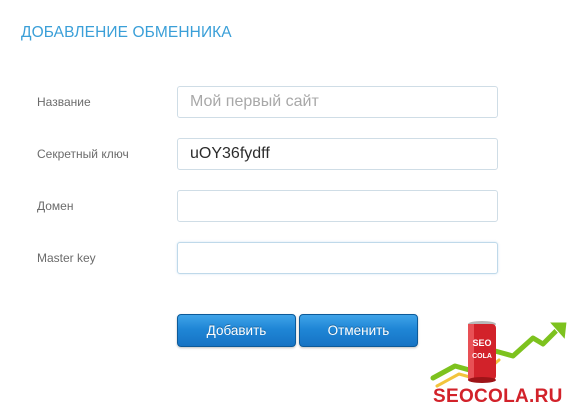  What do you see at coordinates (126, 32) in the screenshot?
I see `page-title: ДОБАВЛЕНИЕ ОБМЕННИКА` at bounding box center [126, 32].